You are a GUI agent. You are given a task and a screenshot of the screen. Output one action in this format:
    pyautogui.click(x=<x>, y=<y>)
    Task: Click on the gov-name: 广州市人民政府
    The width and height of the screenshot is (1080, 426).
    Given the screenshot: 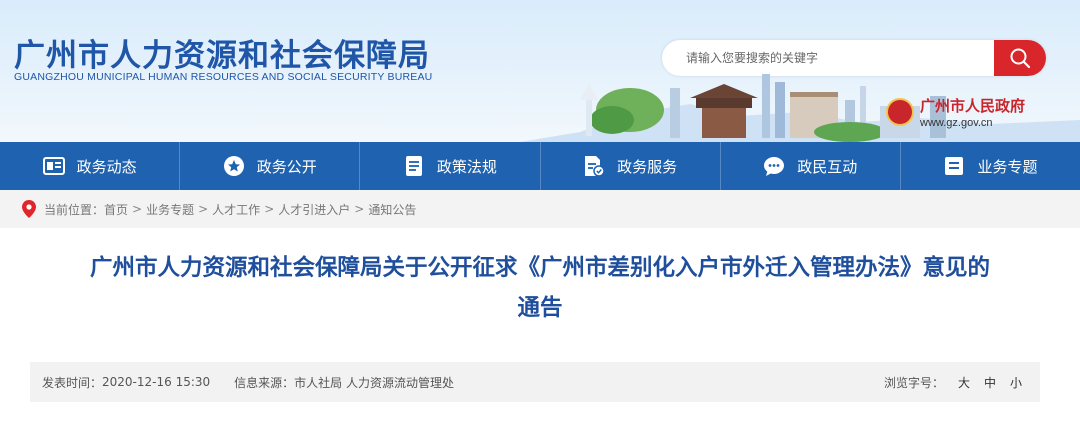 What is the action you would take?
    pyautogui.click(x=973, y=106)
    